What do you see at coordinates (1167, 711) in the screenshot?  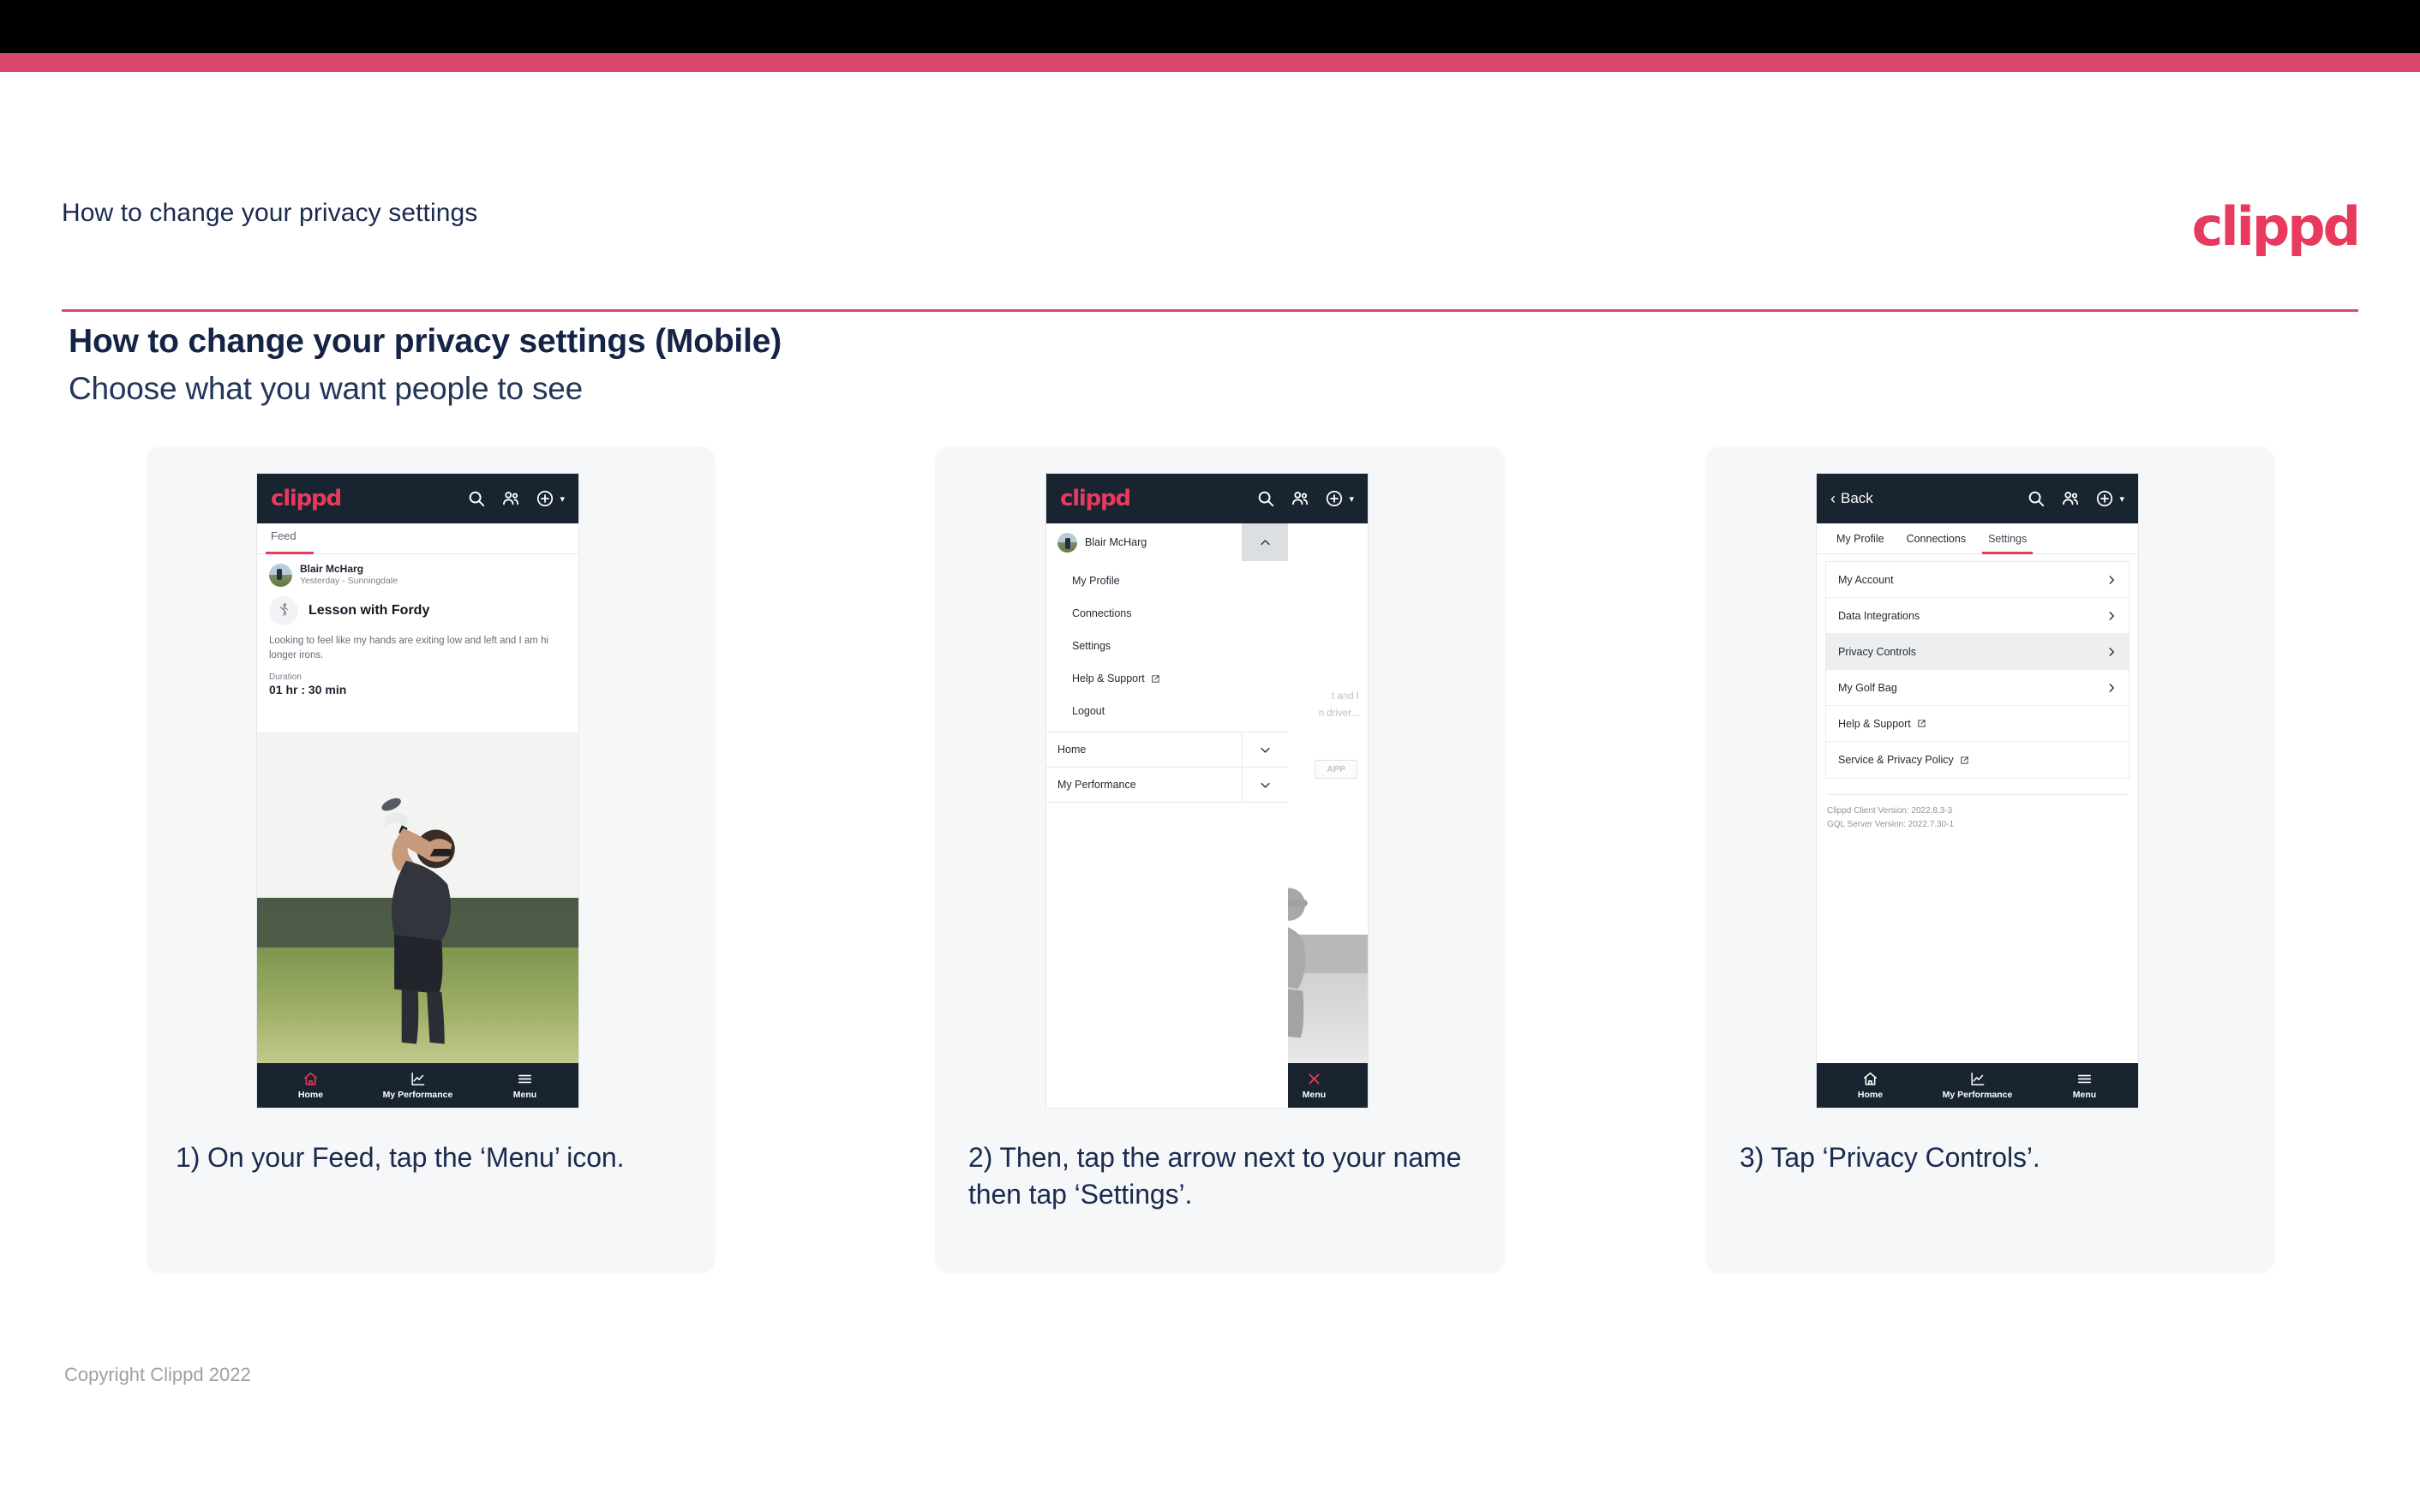 I see `drawer-item-logout: Logout` at bounding box center [1167, 711].